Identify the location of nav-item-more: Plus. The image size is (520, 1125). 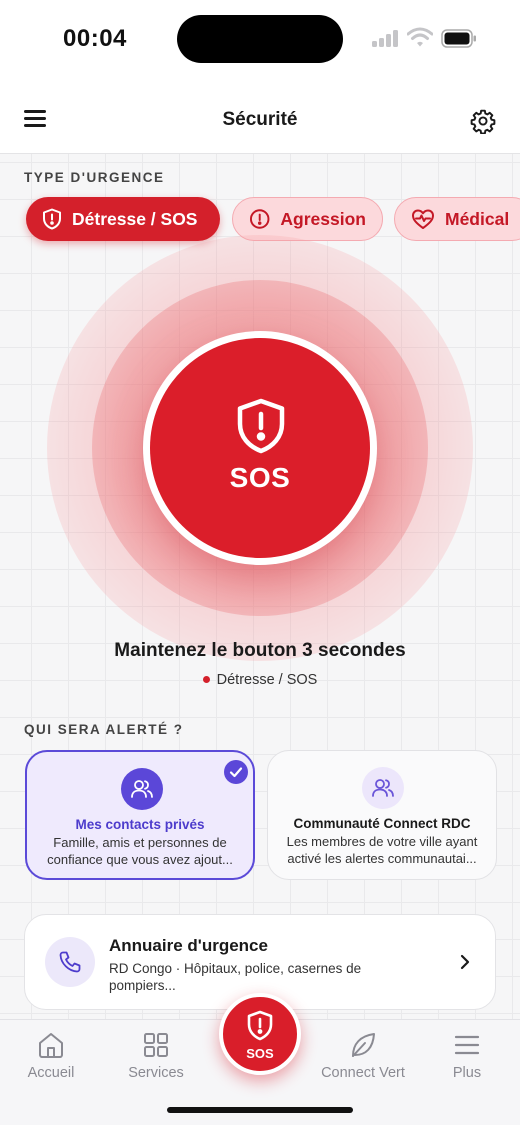
(467, 1055).